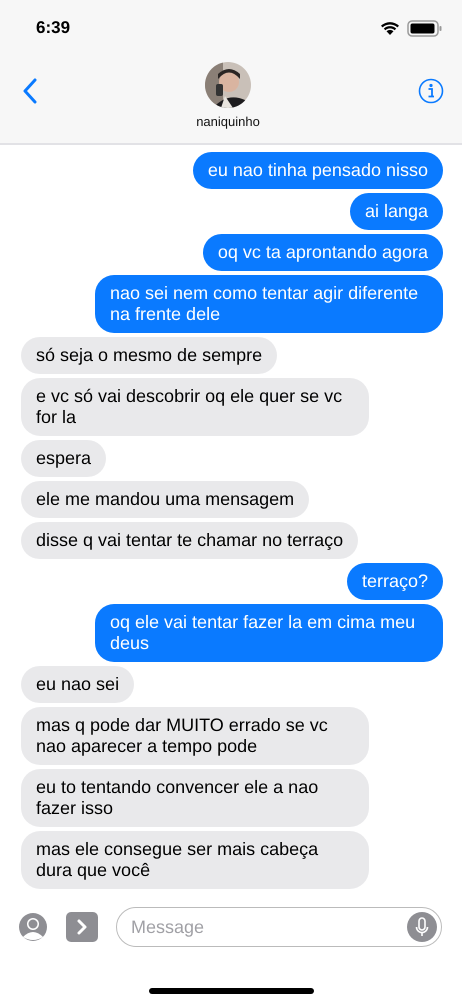  I want to click on message-bubble: nao sei nem como tentar agir diferente na frente dele, so click(269, 304).